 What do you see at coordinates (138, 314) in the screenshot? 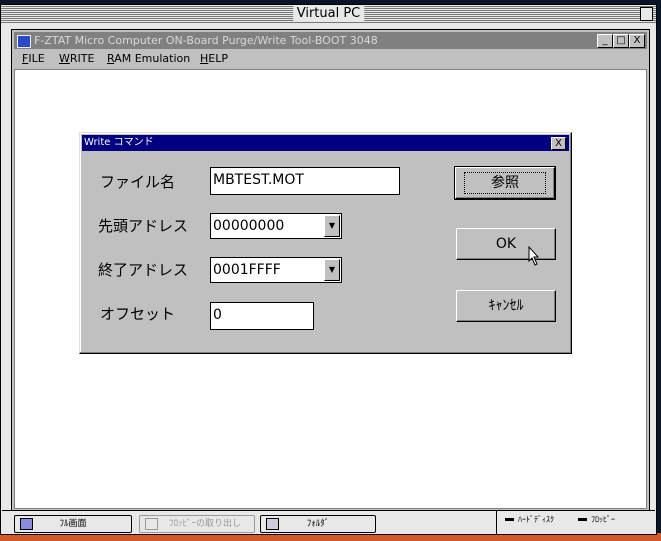
I see `offset-label: オフセット` at bounding box center [138, 314].